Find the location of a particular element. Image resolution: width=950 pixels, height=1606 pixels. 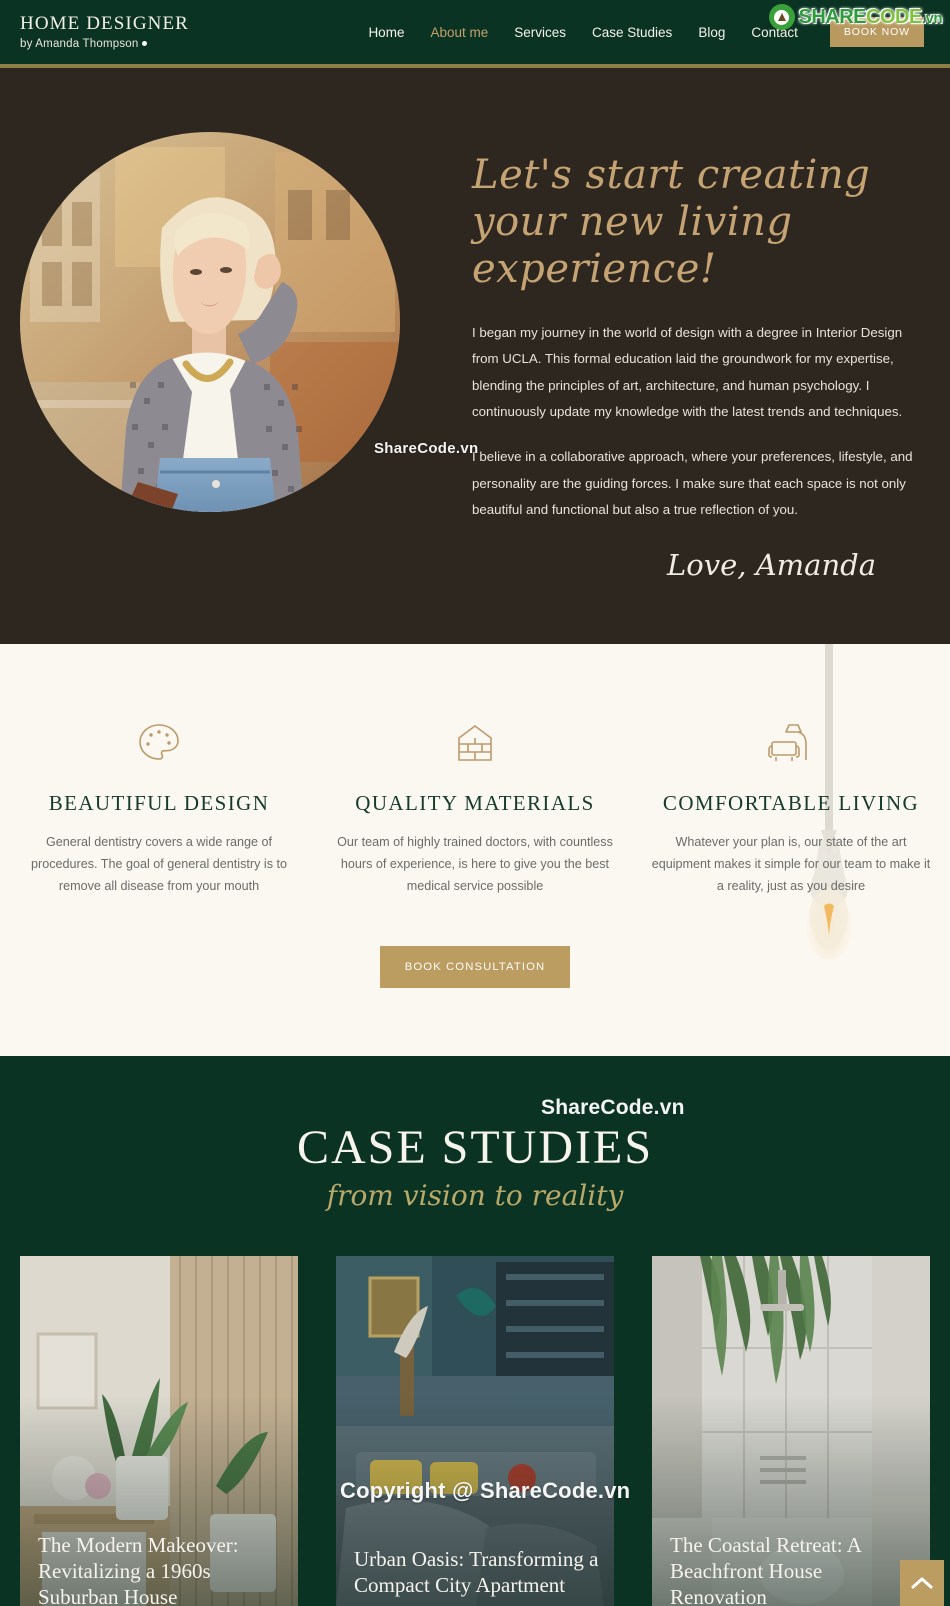

brand-logo: HOME DESIGNER by Amanda Thompson is located at coordinates (104, 31).